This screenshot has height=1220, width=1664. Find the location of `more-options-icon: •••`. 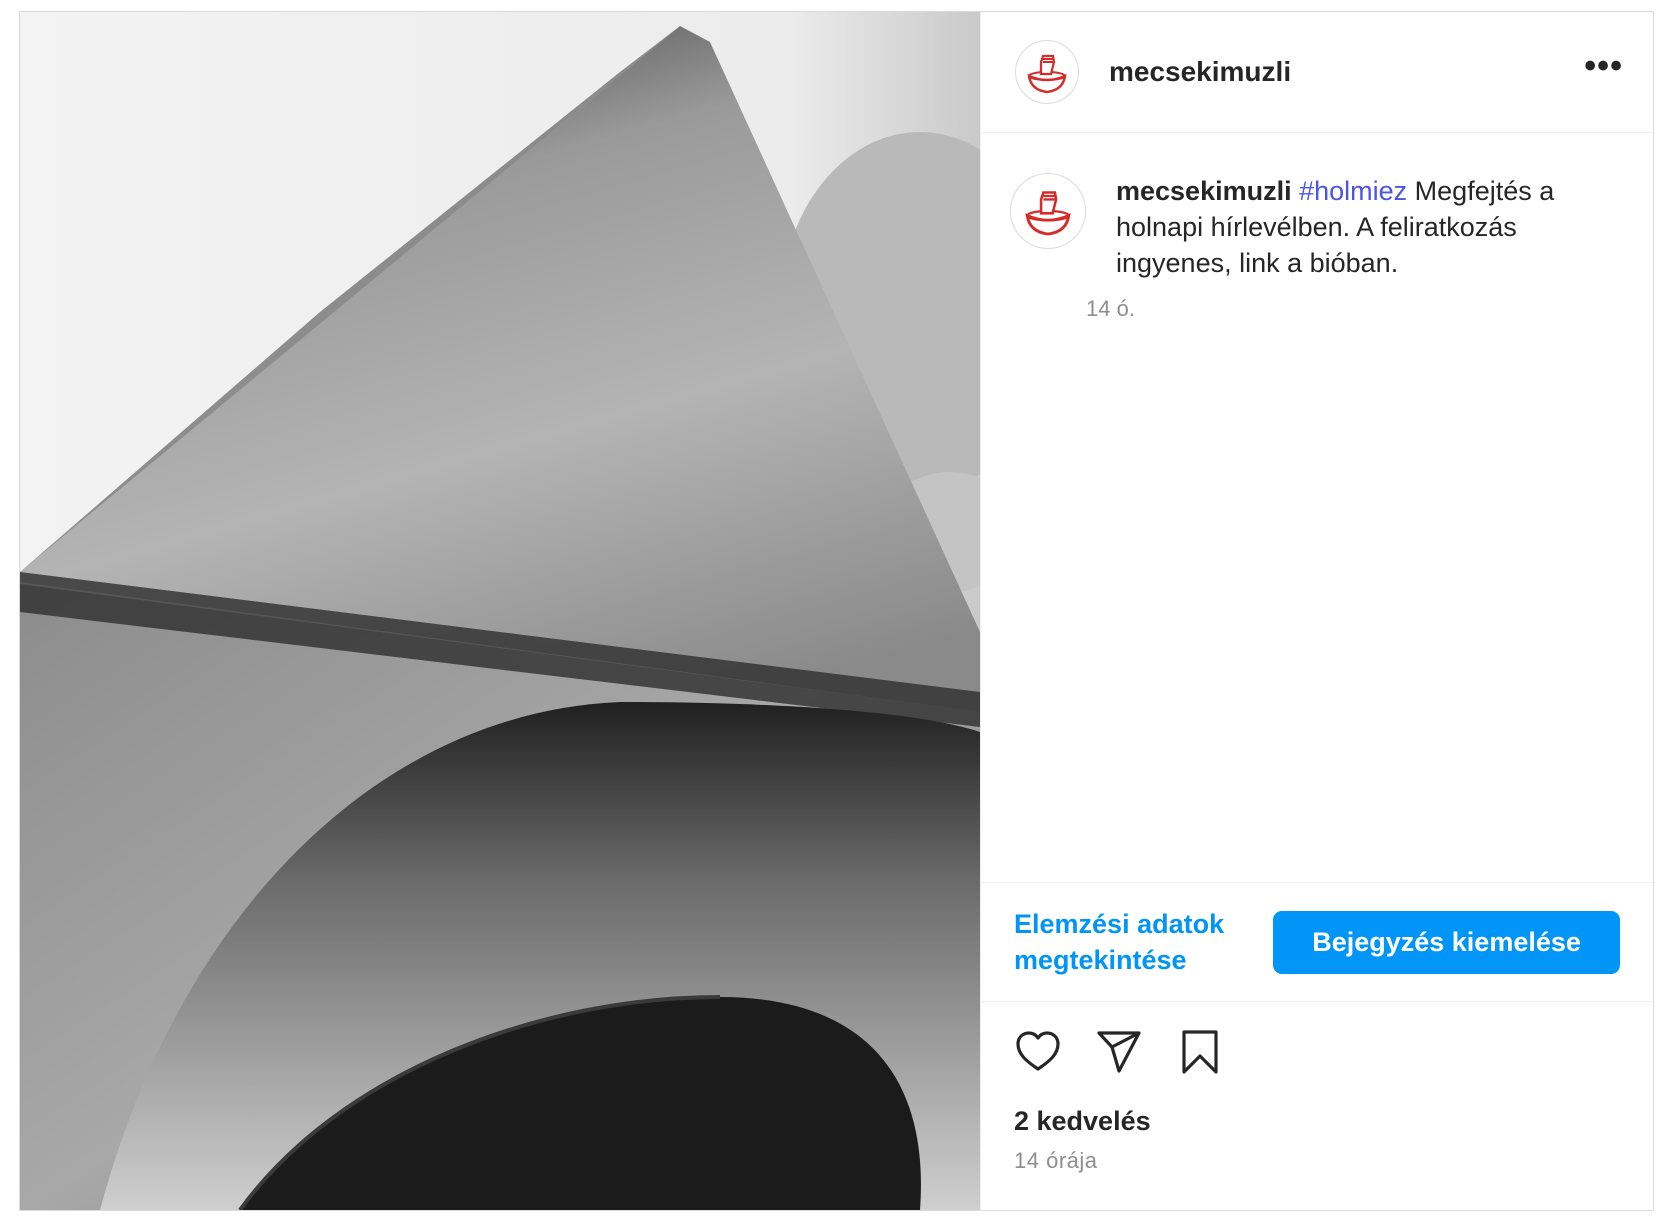

more-options-icon: ••• is located at coordinates (1603, 72).